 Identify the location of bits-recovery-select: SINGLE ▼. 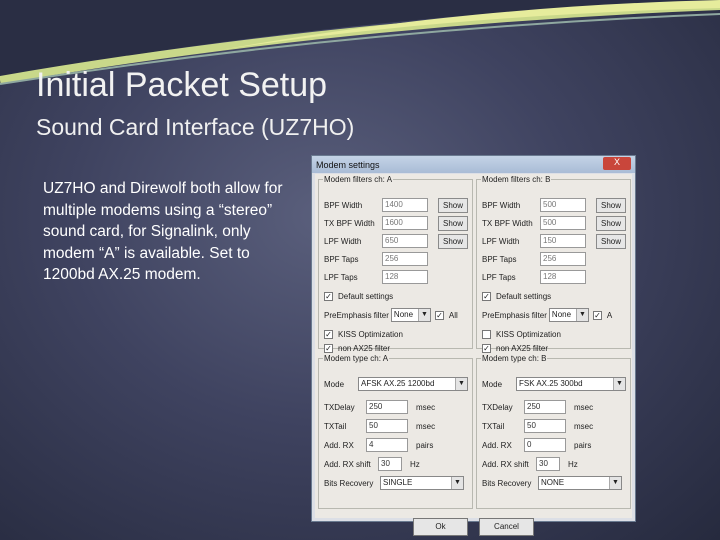
(422, 483).